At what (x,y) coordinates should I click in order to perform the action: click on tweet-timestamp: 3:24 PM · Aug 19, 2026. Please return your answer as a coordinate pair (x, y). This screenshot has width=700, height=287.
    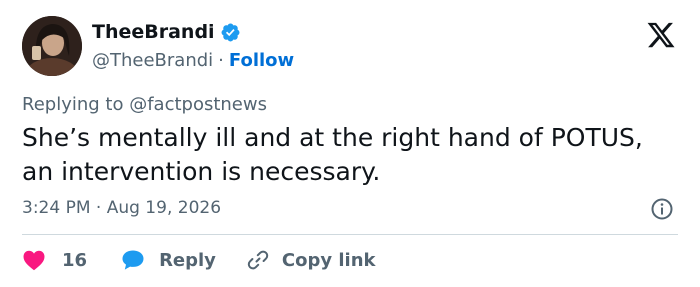
    Looking at the image, I should click on (121, 208).